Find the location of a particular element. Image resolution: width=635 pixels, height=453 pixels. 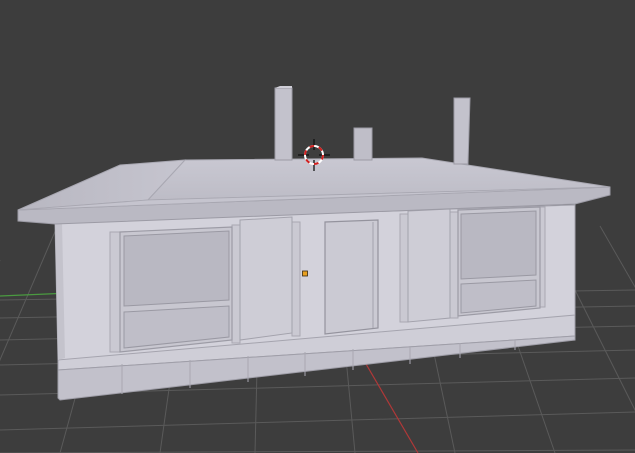

window-left is located at coordinates (176, 289).